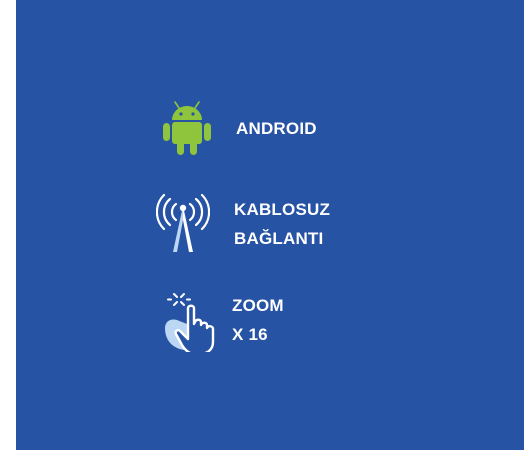 The image size is (524, 468). What do you see at coordinates (187, 128) in the screenshot?
I see `android-icon` at bounding box center [187, 128].